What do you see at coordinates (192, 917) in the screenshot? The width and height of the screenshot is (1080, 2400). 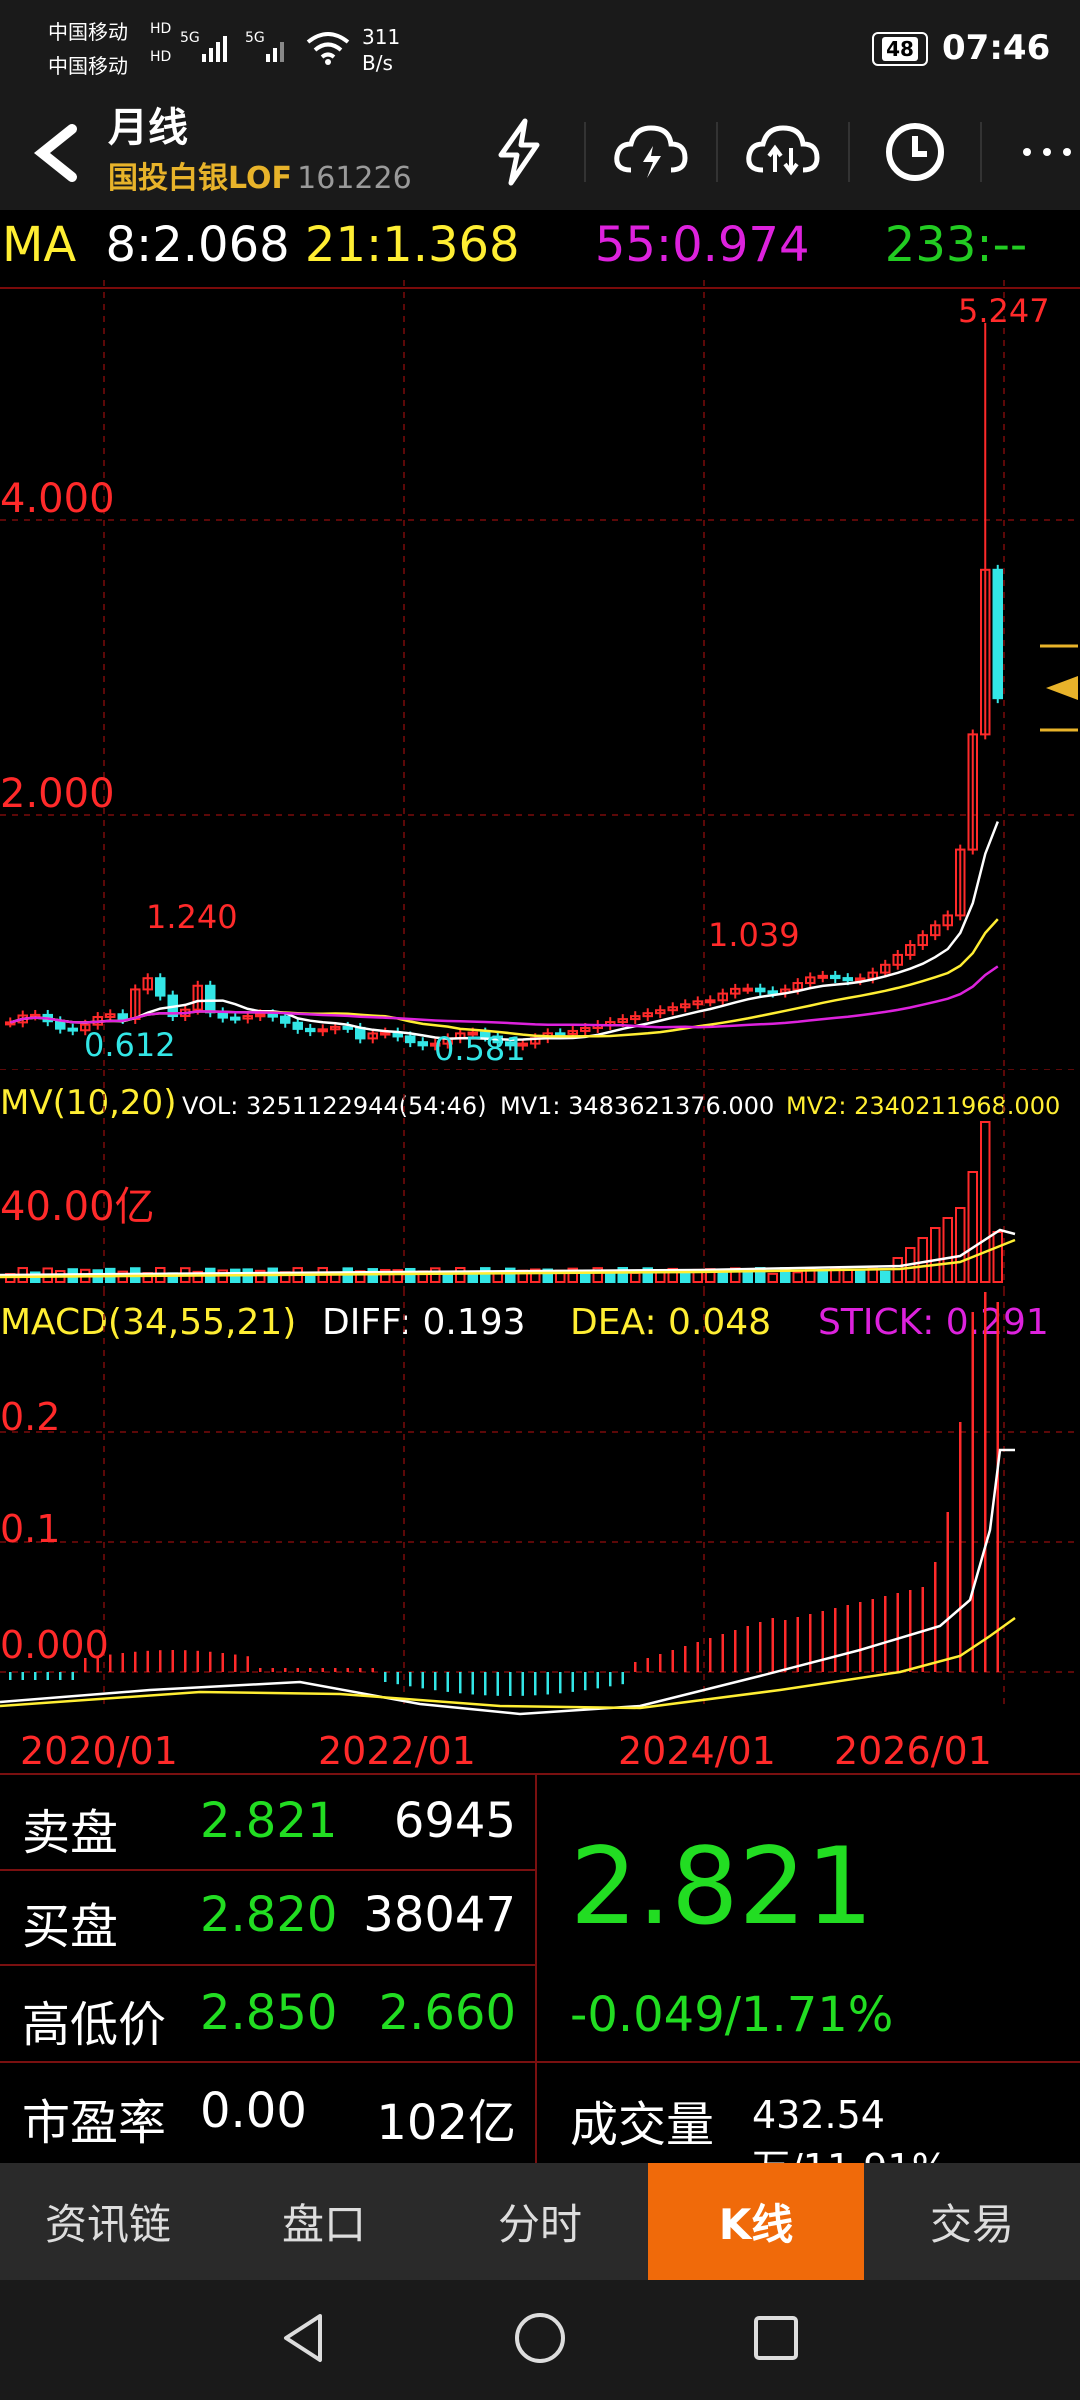 I see `annotation-1240: 1.240` at bounding box center [192, 917].